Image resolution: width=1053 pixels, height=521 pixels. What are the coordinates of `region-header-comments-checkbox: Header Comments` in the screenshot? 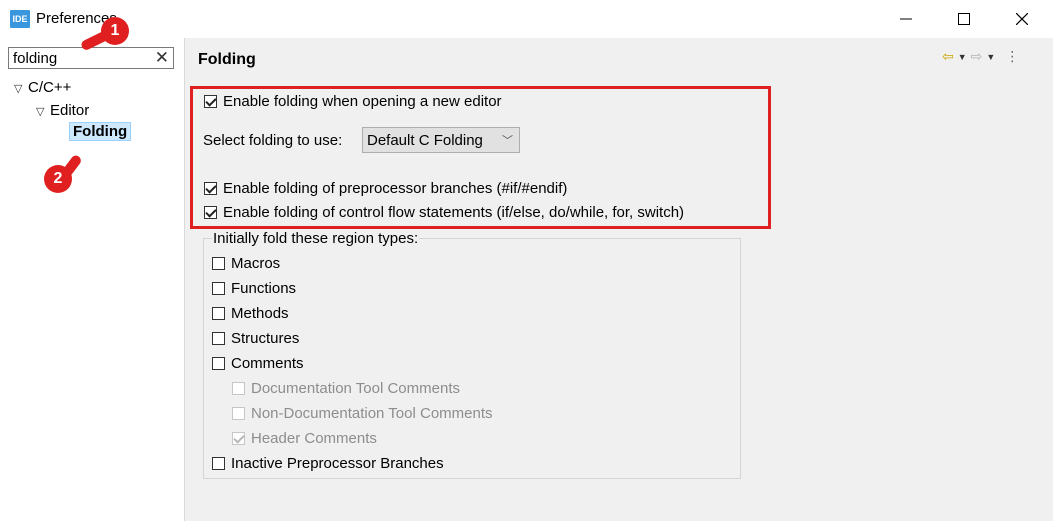 It's located at (304, 438).